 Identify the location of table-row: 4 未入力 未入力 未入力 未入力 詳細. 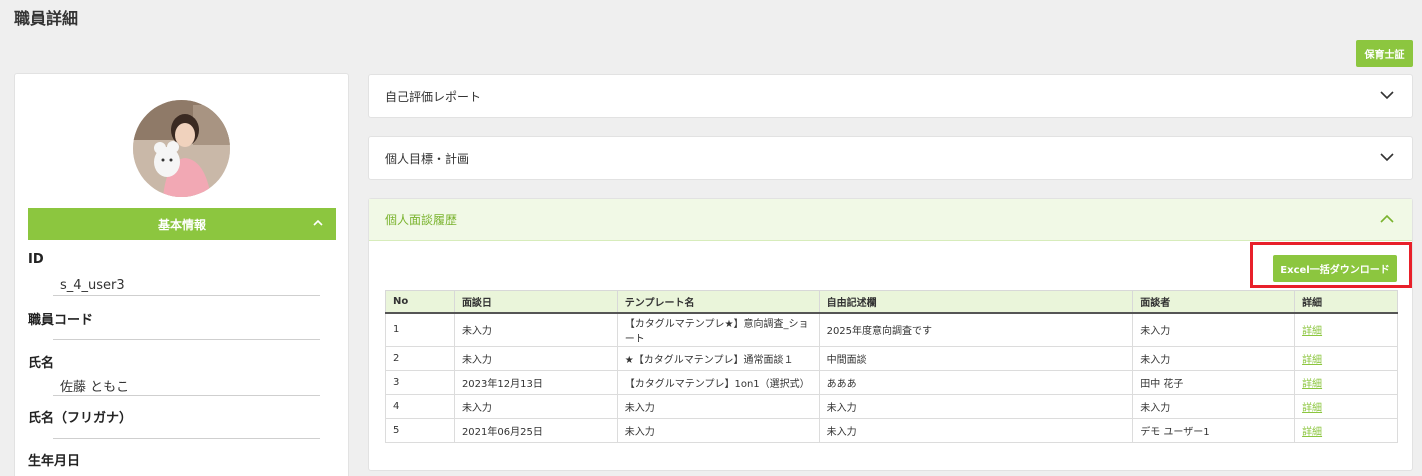
(891, 406).